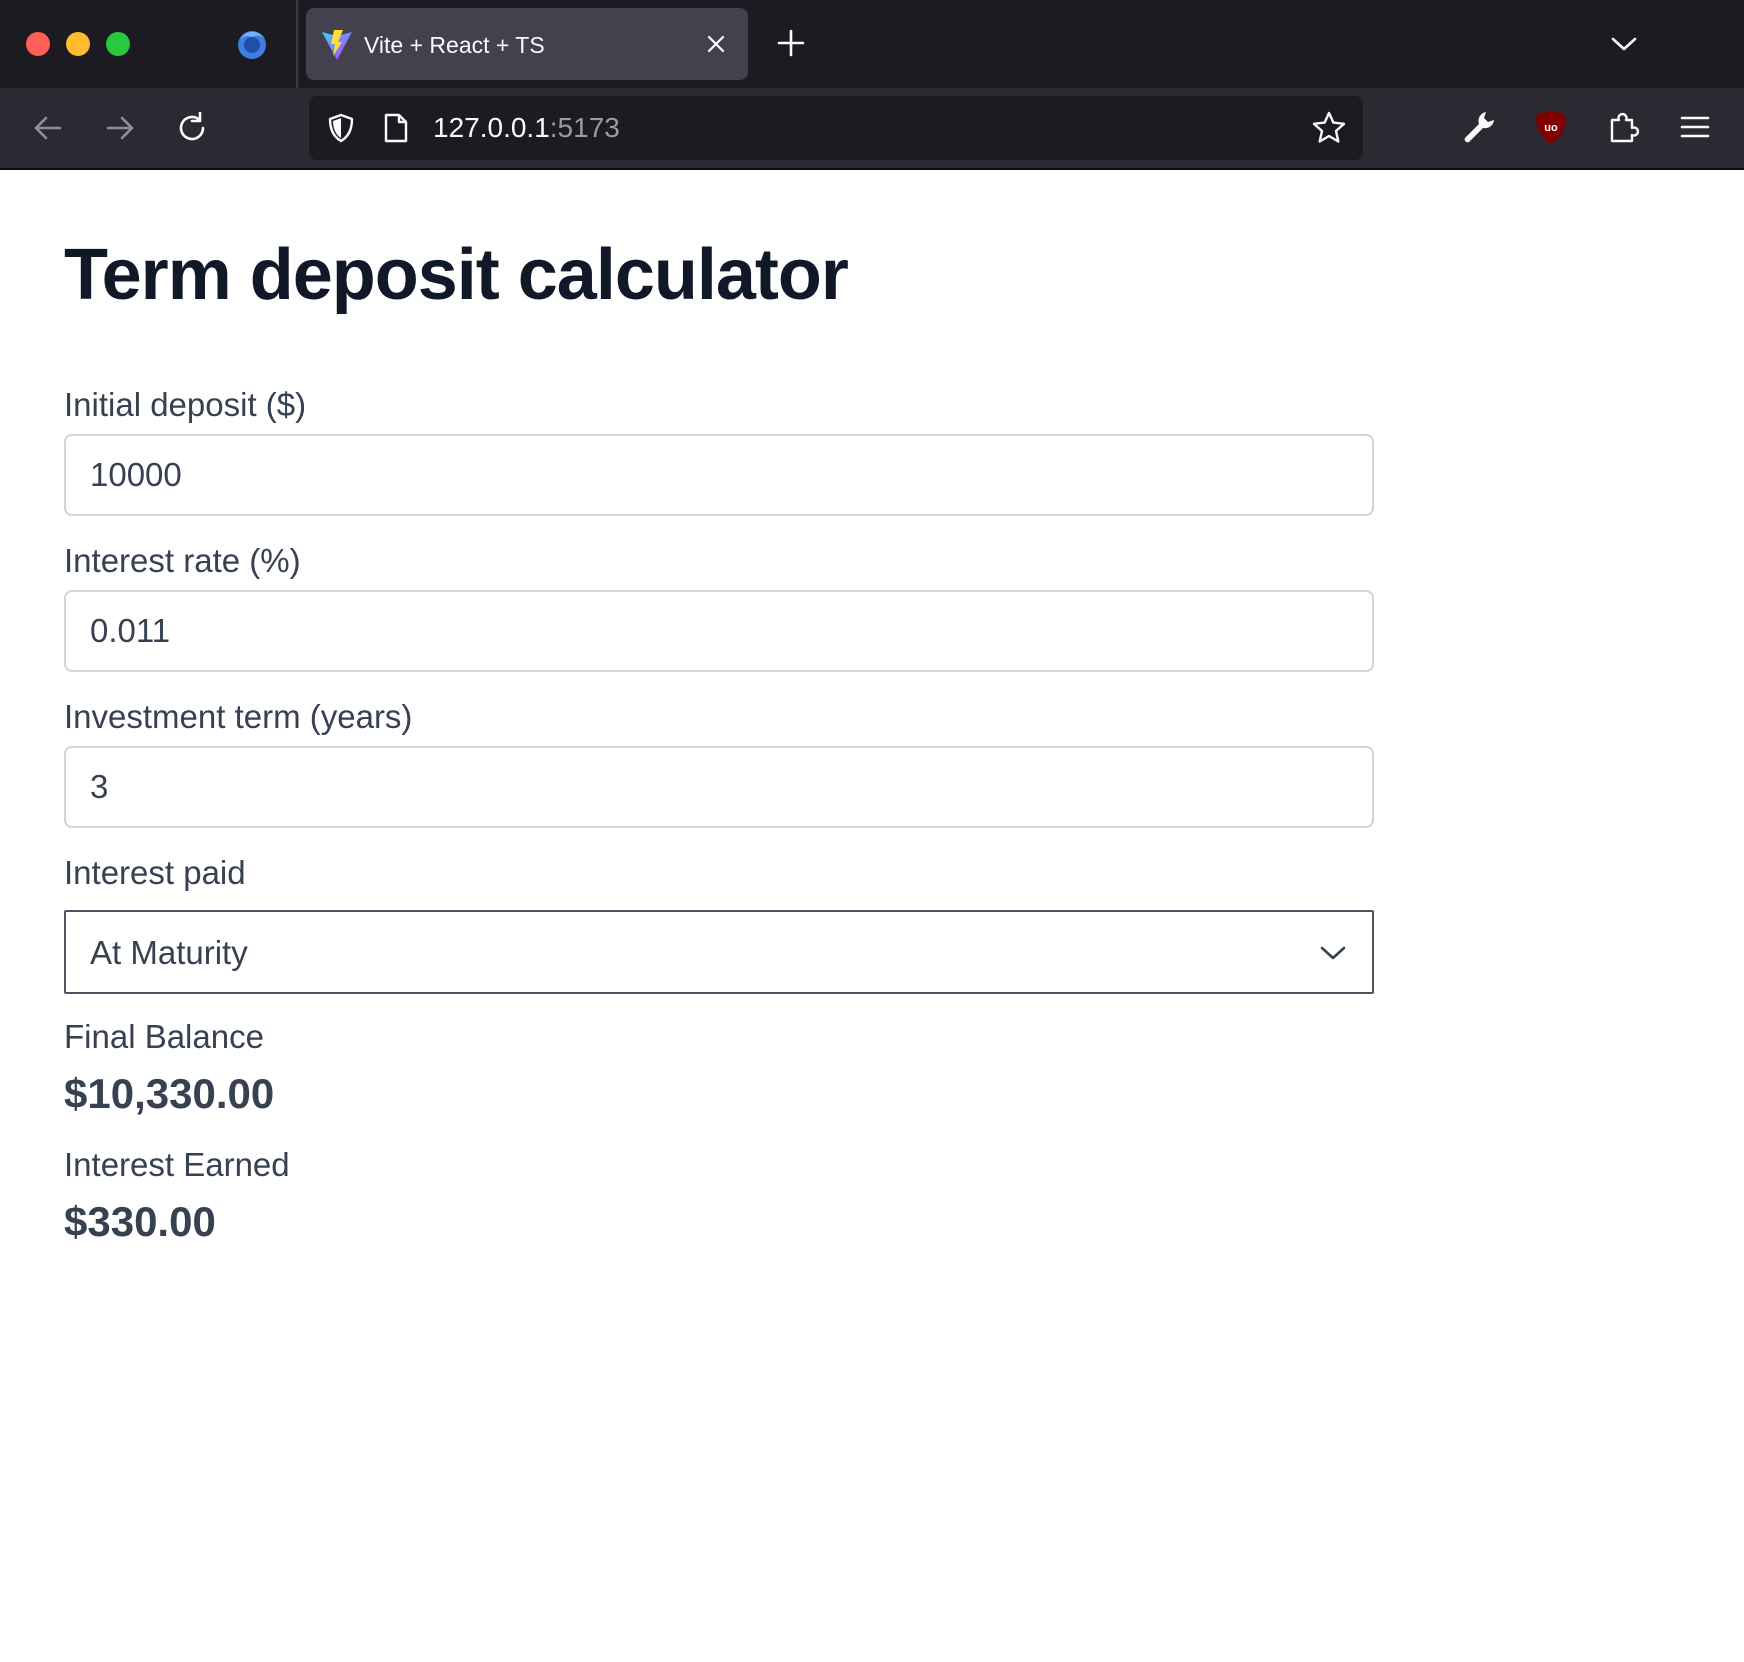 The width and height of the screenshot is (1744, 1662). What do you see at coordinates (185, 404) in the screenshot?
I see `initial-deposit-label: Initial deposit ($)` at bounding box center [185, 404].